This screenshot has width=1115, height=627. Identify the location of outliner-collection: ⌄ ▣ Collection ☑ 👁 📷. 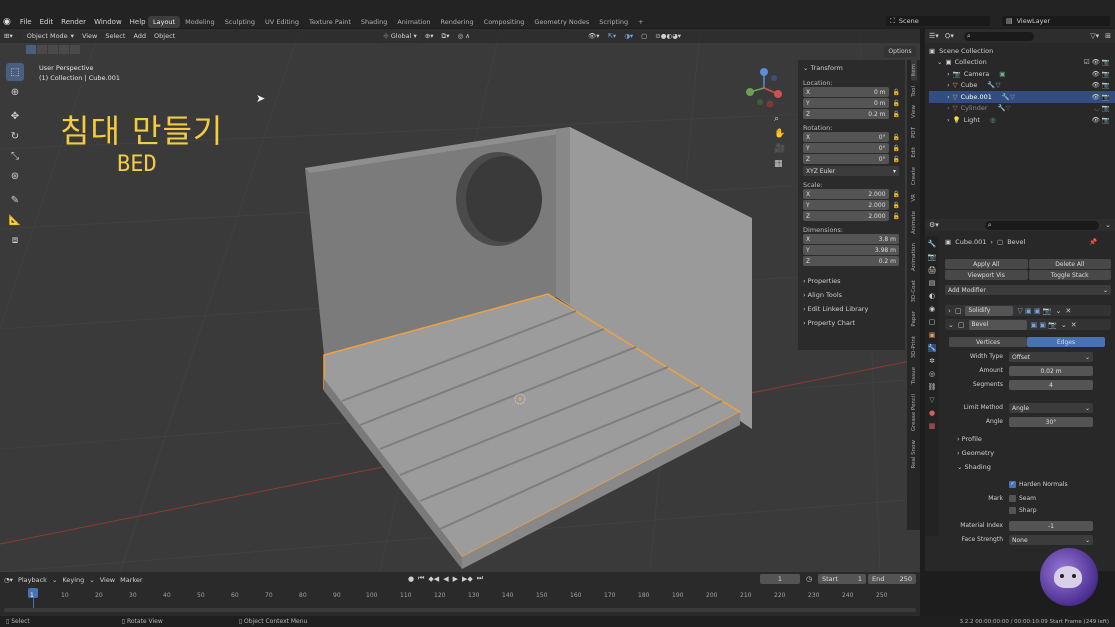
(1022, 63).